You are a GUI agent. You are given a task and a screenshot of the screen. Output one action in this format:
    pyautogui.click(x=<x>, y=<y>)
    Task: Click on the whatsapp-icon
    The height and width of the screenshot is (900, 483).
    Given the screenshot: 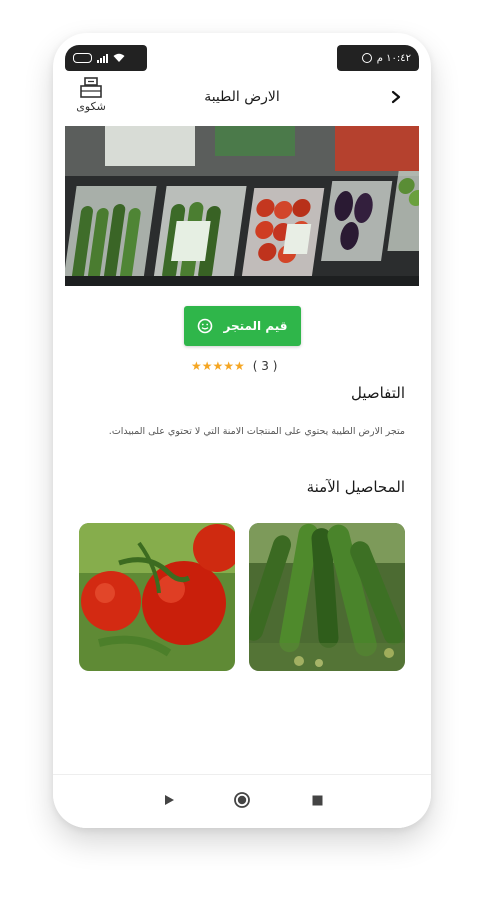 What is the action you would take?
    pyautogui.click(x=366, y=58)
    